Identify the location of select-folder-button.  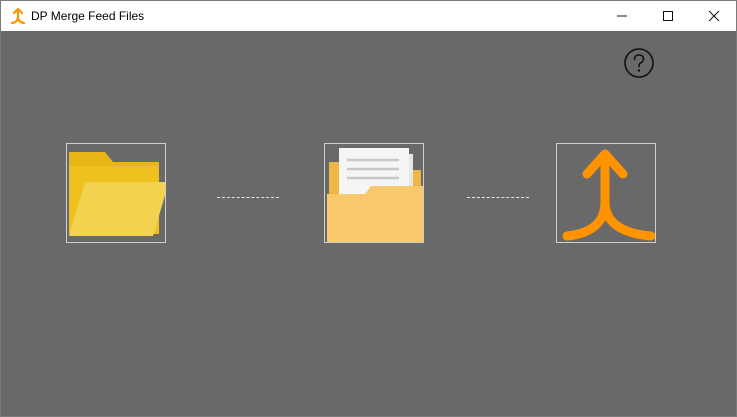
(116, 193).